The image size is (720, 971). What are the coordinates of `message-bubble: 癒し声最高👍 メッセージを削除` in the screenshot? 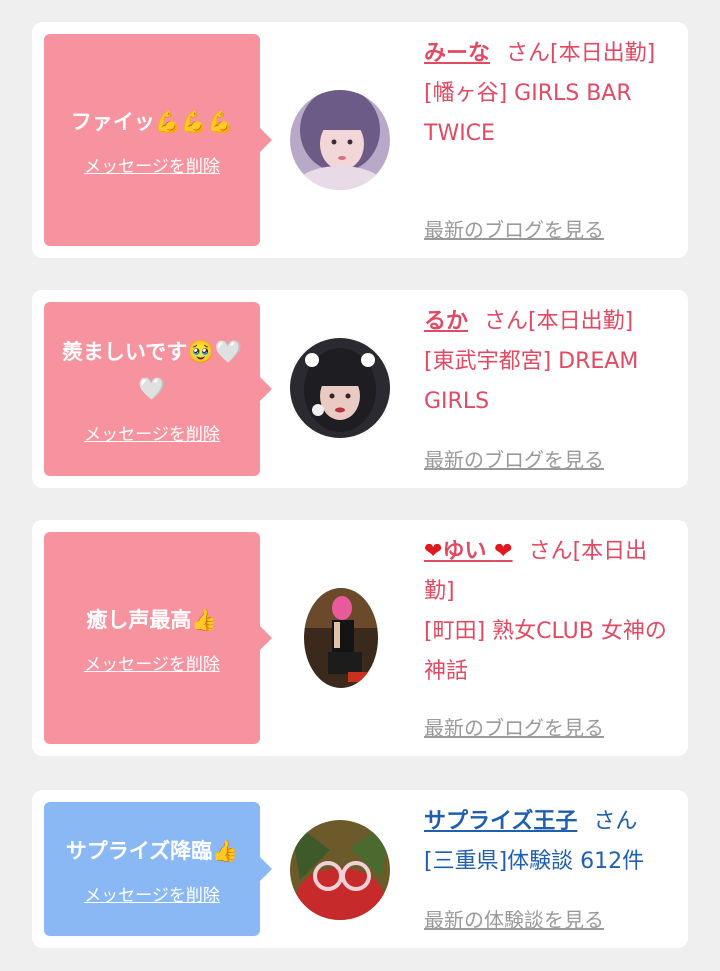 It's located at (158, 638).